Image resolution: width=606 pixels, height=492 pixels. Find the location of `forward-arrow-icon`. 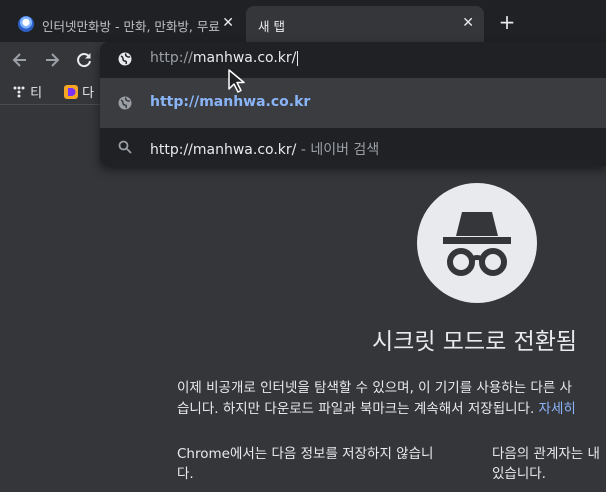

forward-arrow-icon is located at coordinates (52, 60).